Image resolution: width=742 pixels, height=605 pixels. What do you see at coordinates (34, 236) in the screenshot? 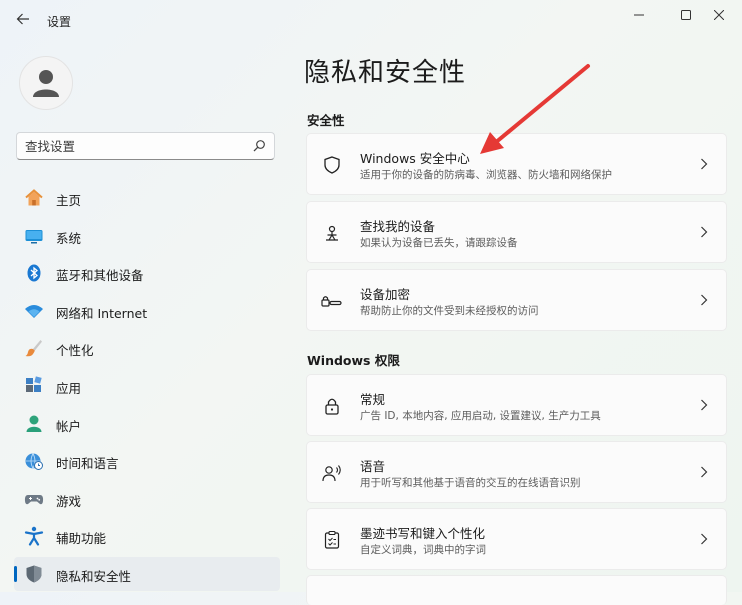
I see `monitor-icon` at bounding box center [34, 236].